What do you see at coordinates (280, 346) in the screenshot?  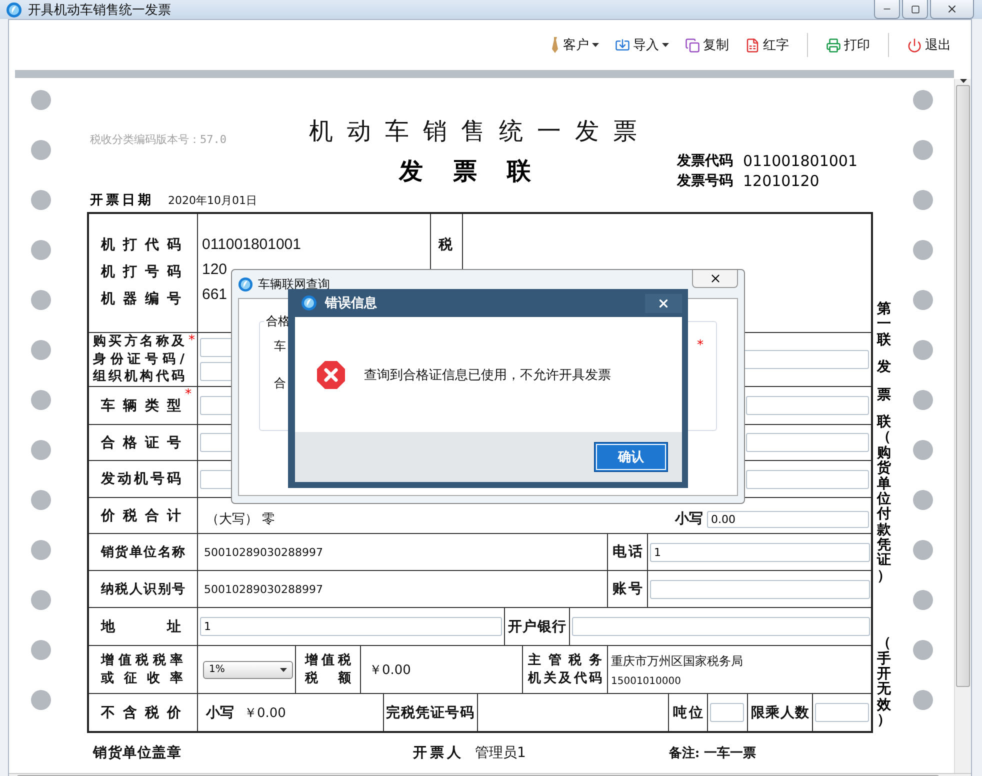 I see `field-label: 车` at bounding box center [280, 346].